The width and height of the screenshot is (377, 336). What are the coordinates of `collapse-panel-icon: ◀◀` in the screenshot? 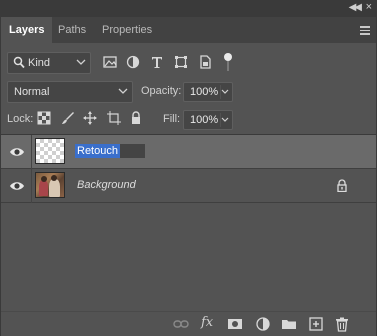 It's located at (355, 7).